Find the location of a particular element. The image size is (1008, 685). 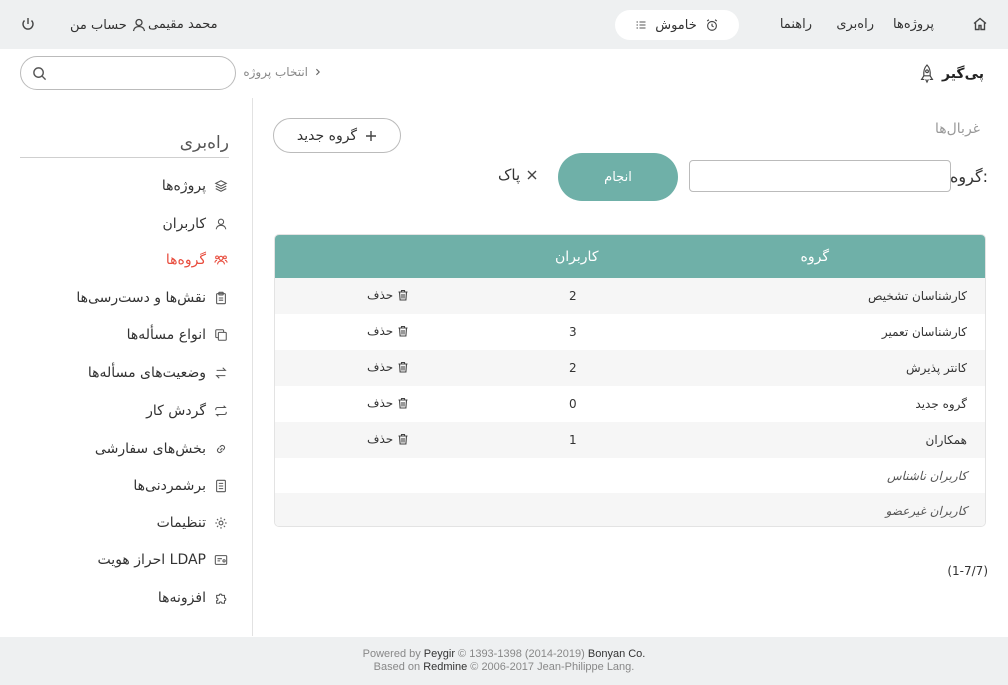

sidebar-item-groups: گروه‌ها is located at coordinates (197, 260).